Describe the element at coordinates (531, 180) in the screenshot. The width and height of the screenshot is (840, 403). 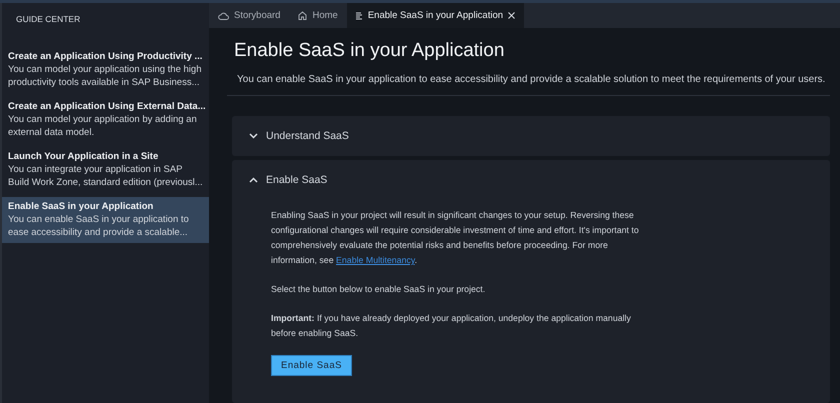
I see `accordion-header: Enable SaaS` at that location.